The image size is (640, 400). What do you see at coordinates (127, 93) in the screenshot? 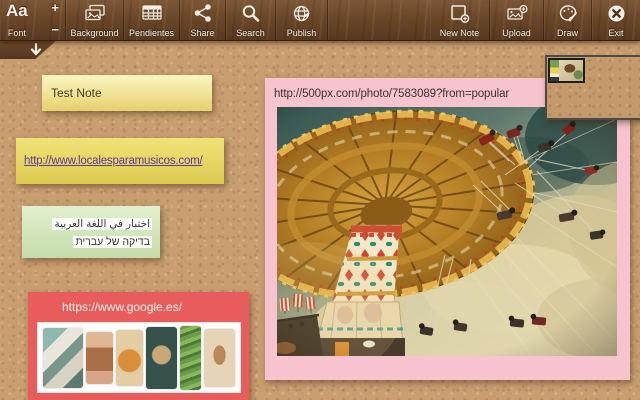
I see `sticky-note-test: Test Note` at bounding box center [127, 93].